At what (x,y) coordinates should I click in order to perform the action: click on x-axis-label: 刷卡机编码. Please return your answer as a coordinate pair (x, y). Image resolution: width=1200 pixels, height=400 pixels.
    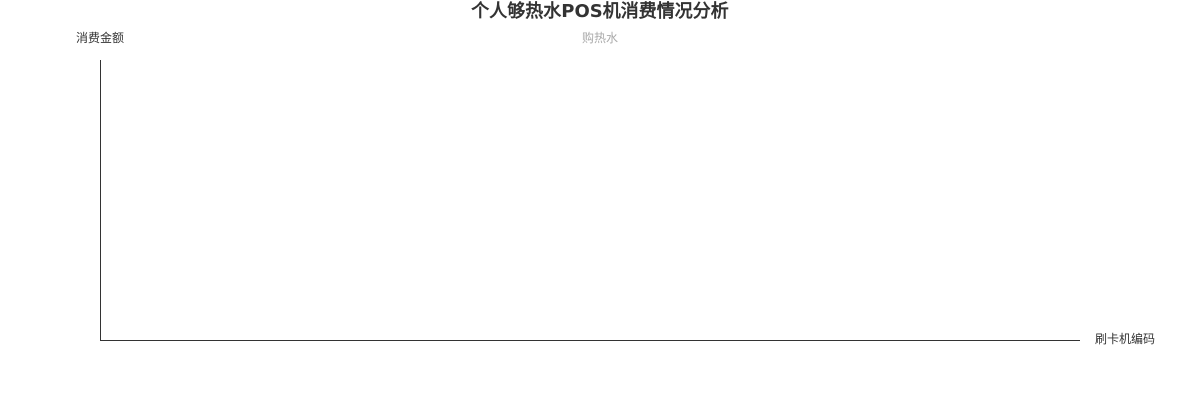
    Looking at the image, I should click on (1125, 339).